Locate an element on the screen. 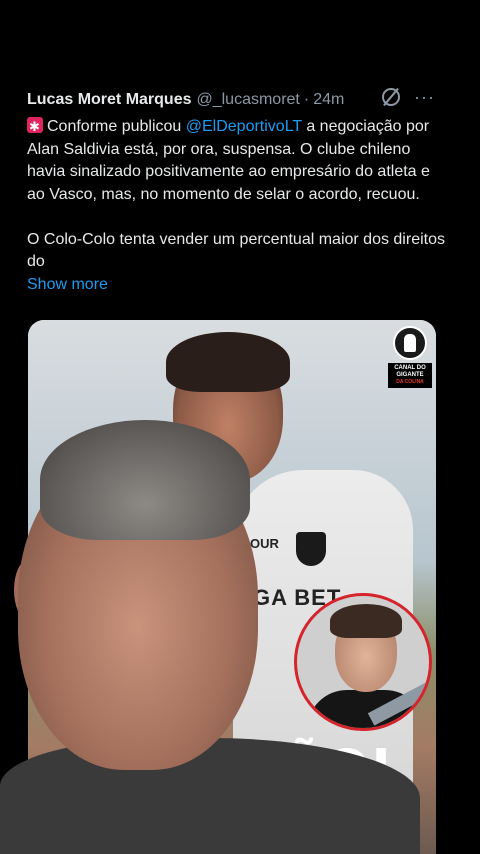 This screenshot has width=480, height=854. tweet-text-part1: Conforme publicou is located at coordinates (116, 126).